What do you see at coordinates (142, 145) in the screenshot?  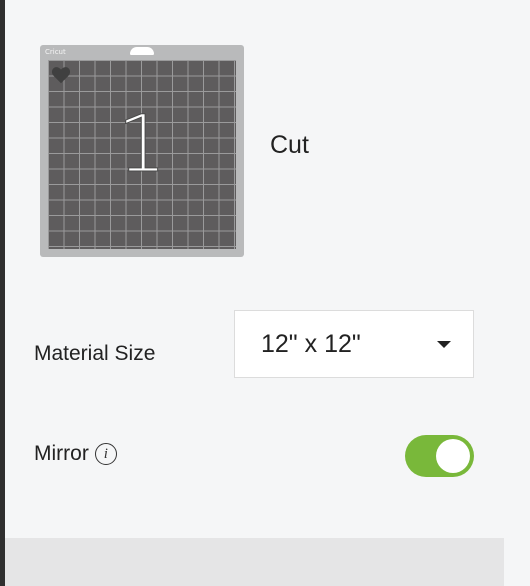 I see `mat-number: 1` at bounding box center [142, 145].